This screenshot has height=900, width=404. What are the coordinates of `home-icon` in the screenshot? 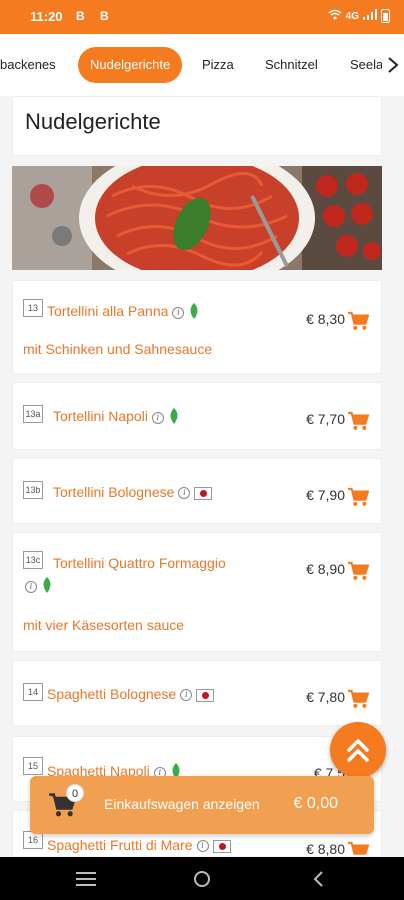 It's located at (202, 881).